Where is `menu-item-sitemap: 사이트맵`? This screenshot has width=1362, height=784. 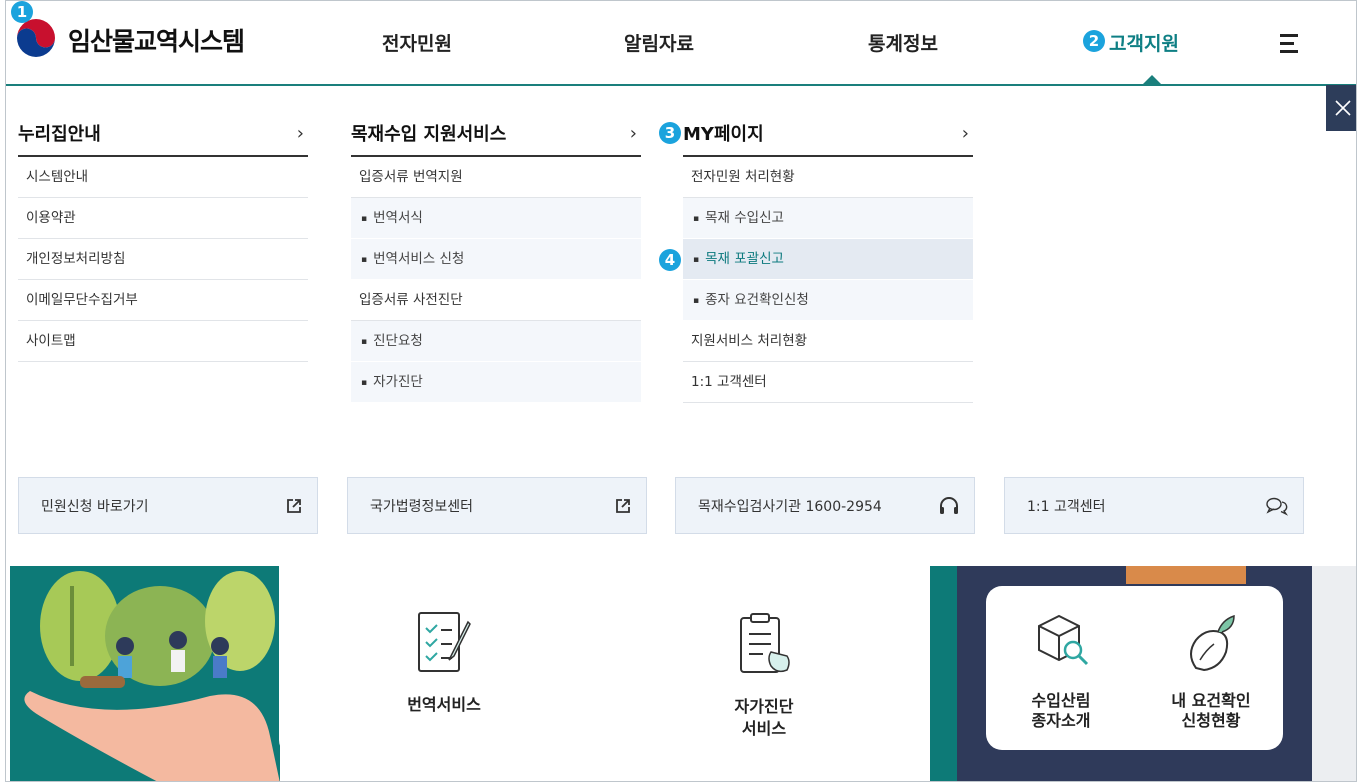
menu-item-sitemap: 사이트맵 is located at coordinates (163, 341).